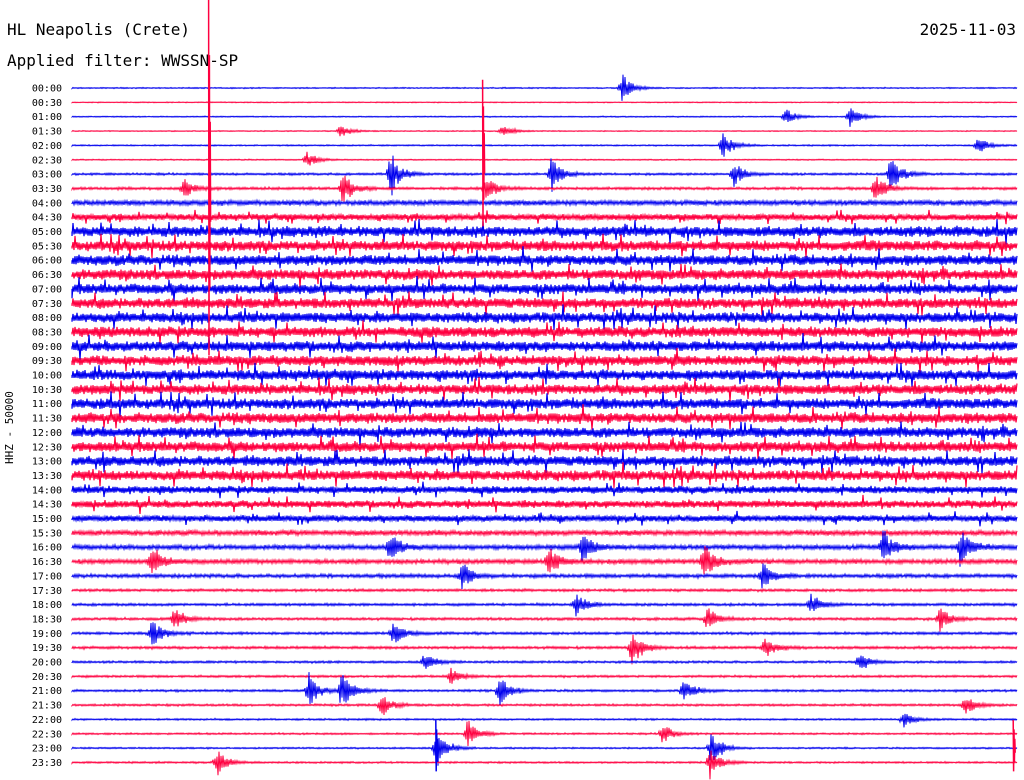 This screenshot has height=780, width=1024. Describe the element at coordinates (47, 289) in the screenshot. I see `row-time-label: 07:00` at that location.